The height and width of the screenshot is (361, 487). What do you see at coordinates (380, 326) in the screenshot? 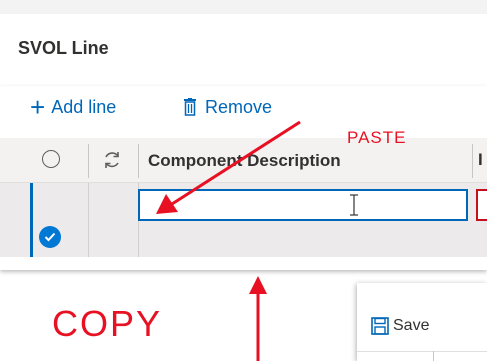
I see `floppy-disk-icon` at bounding box center [380, 326].